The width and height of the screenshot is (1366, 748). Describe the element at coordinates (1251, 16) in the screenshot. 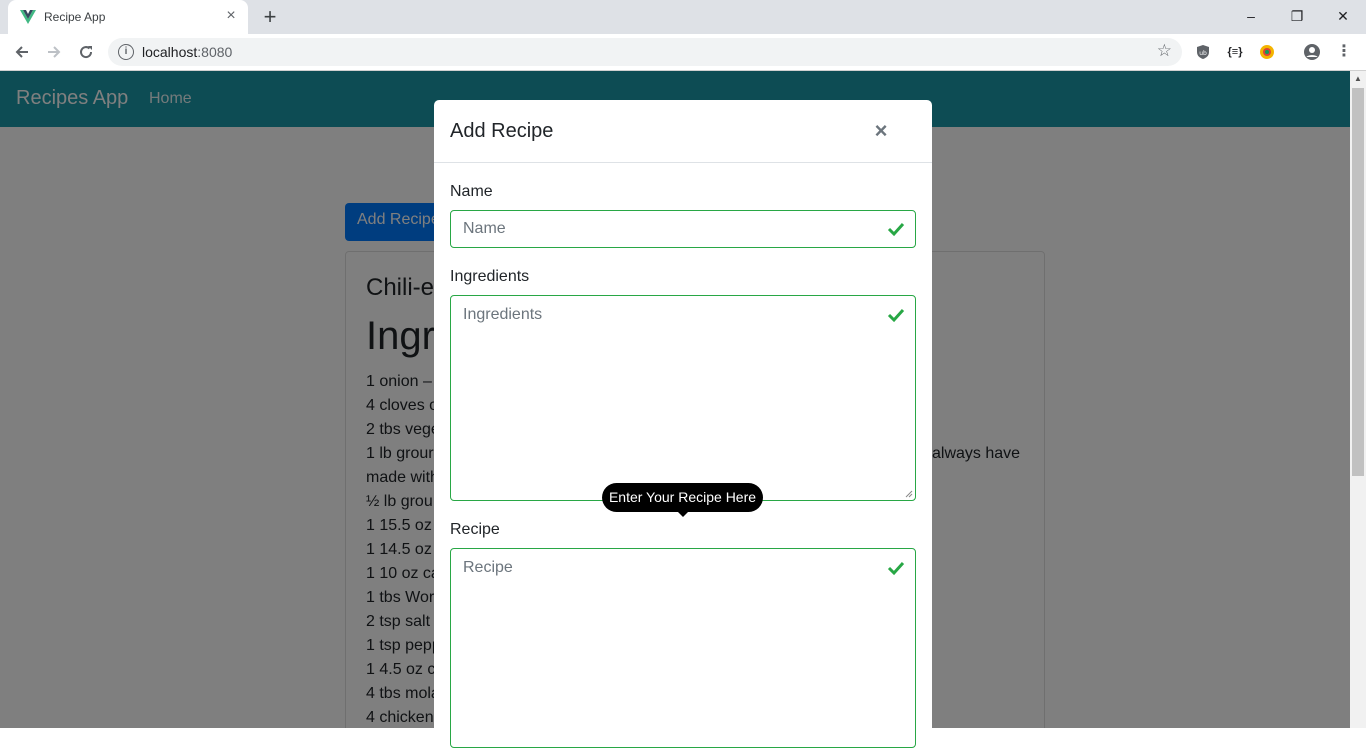

I see `minimize-button: –` at that location.